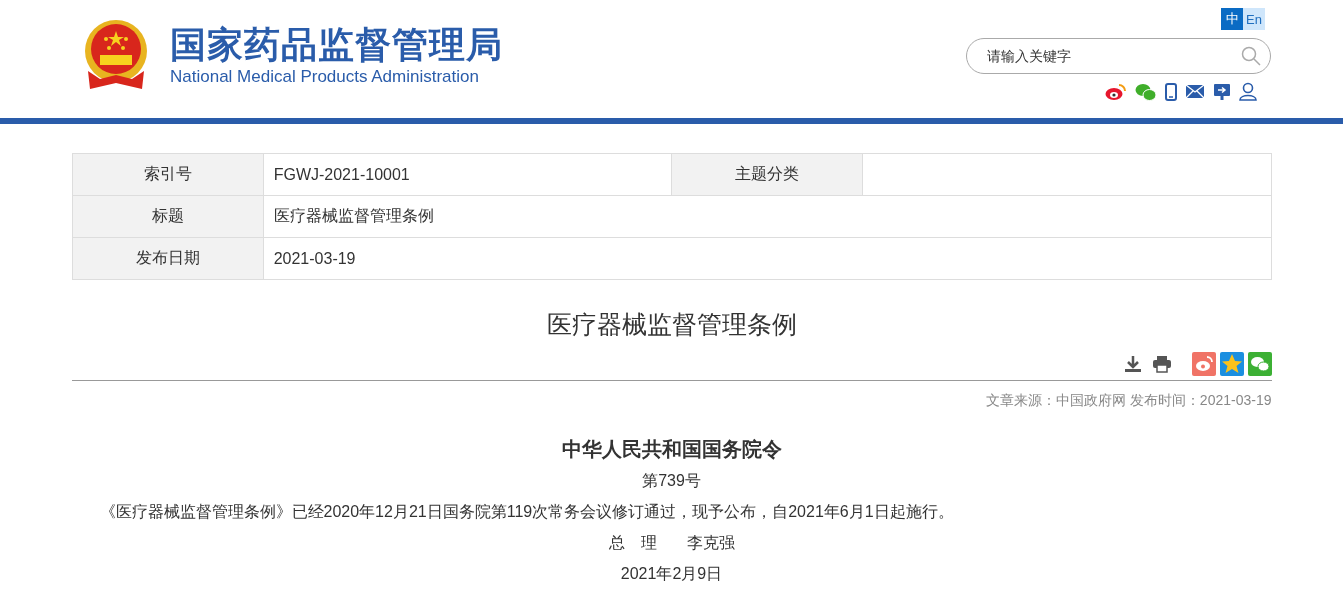  Describe the element at coordinates (168, 216) in the screenshot. I see `field-label: 标题` at that location.